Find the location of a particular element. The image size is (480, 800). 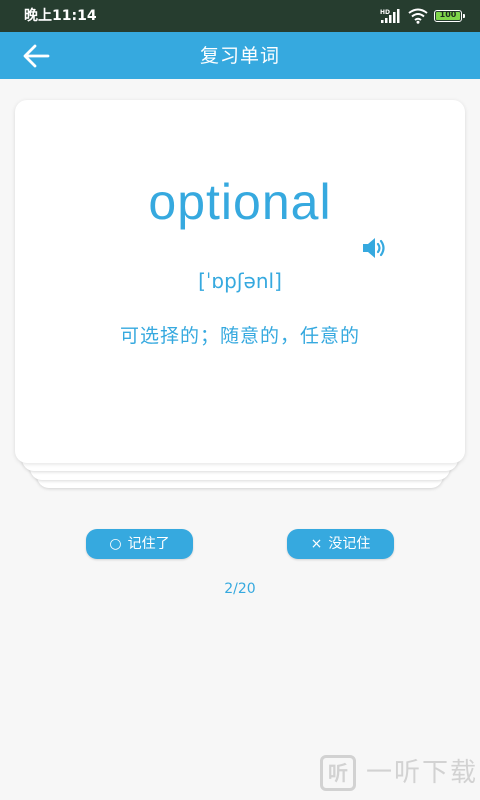

wifi-icon is located at coordinates (418, 16).